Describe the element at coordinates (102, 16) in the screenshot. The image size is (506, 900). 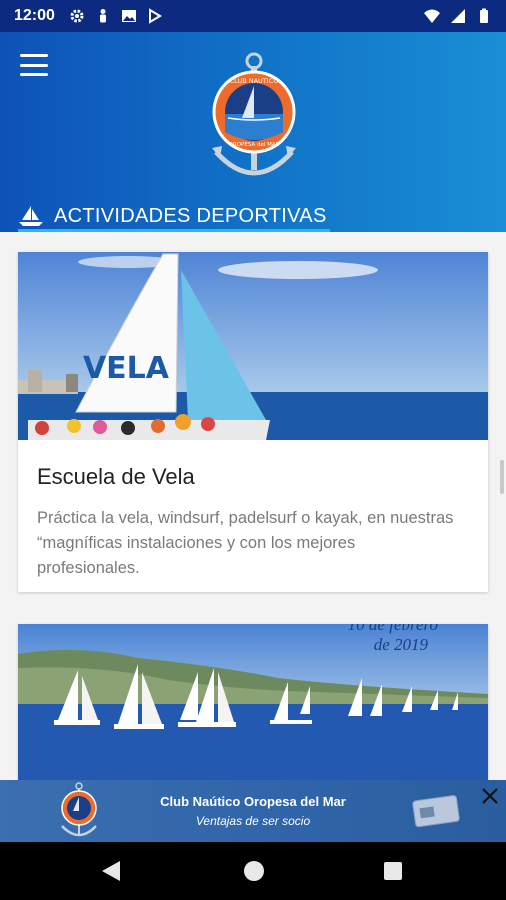
I see `person-icon` at that location.